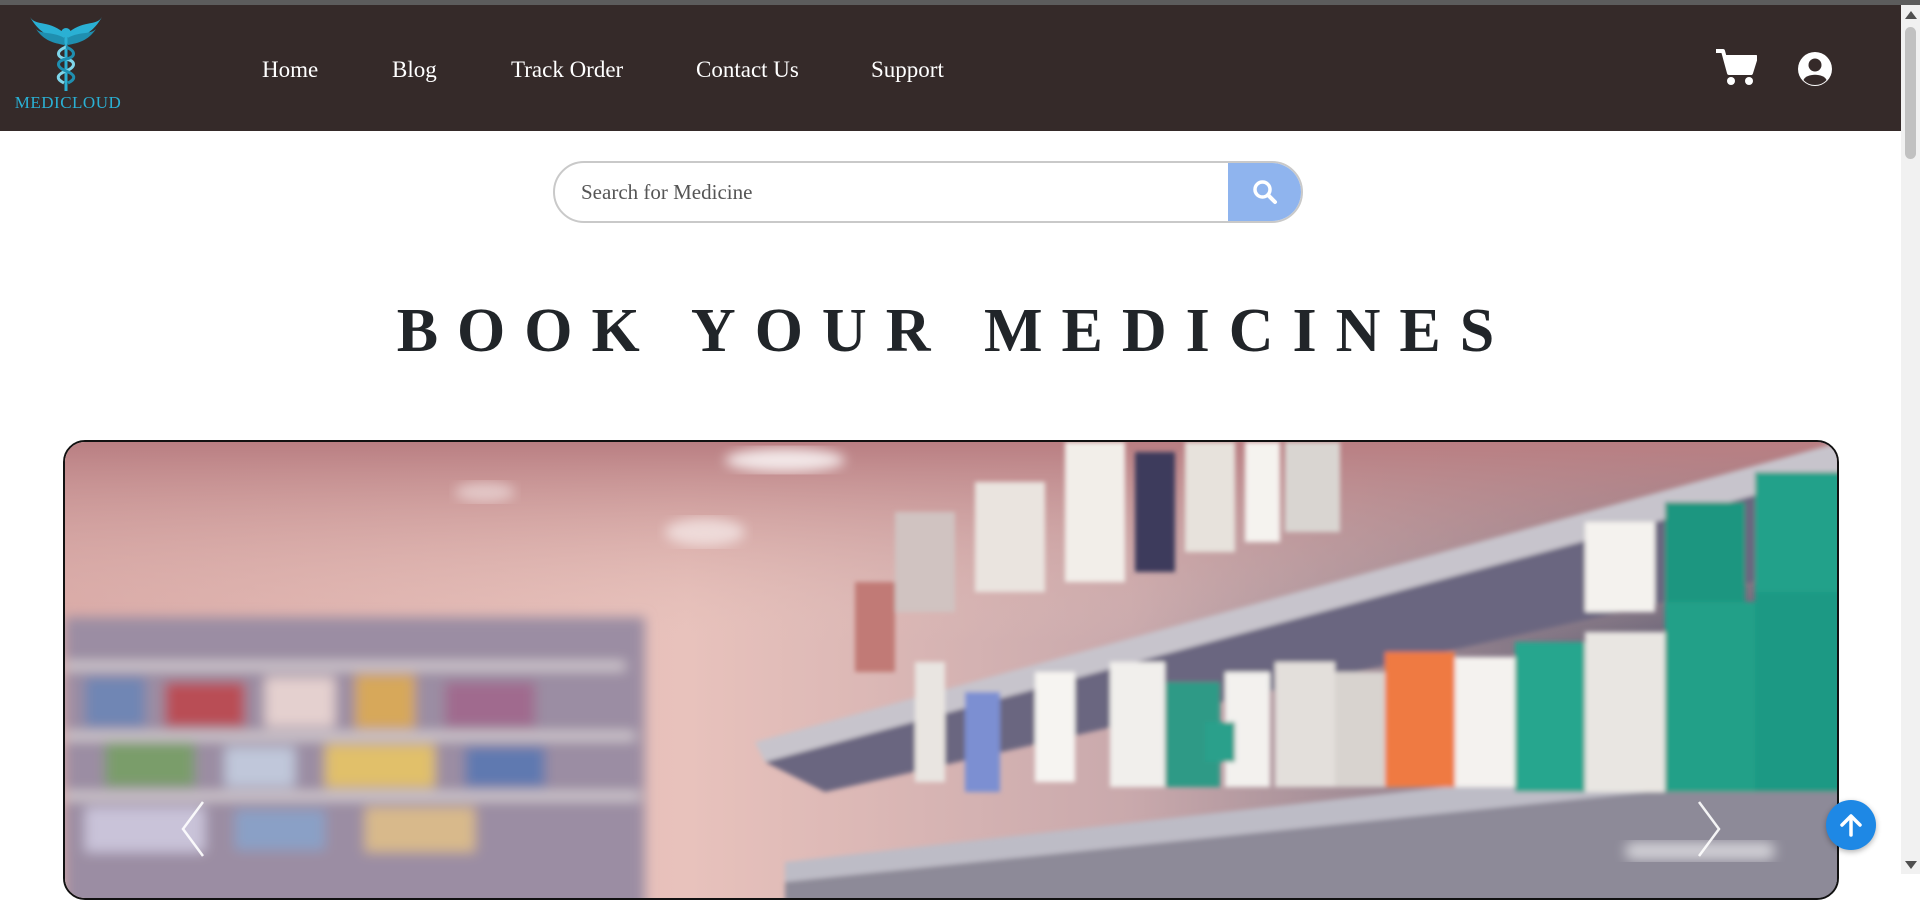  I want to click on search-bar, so click(928, 192).